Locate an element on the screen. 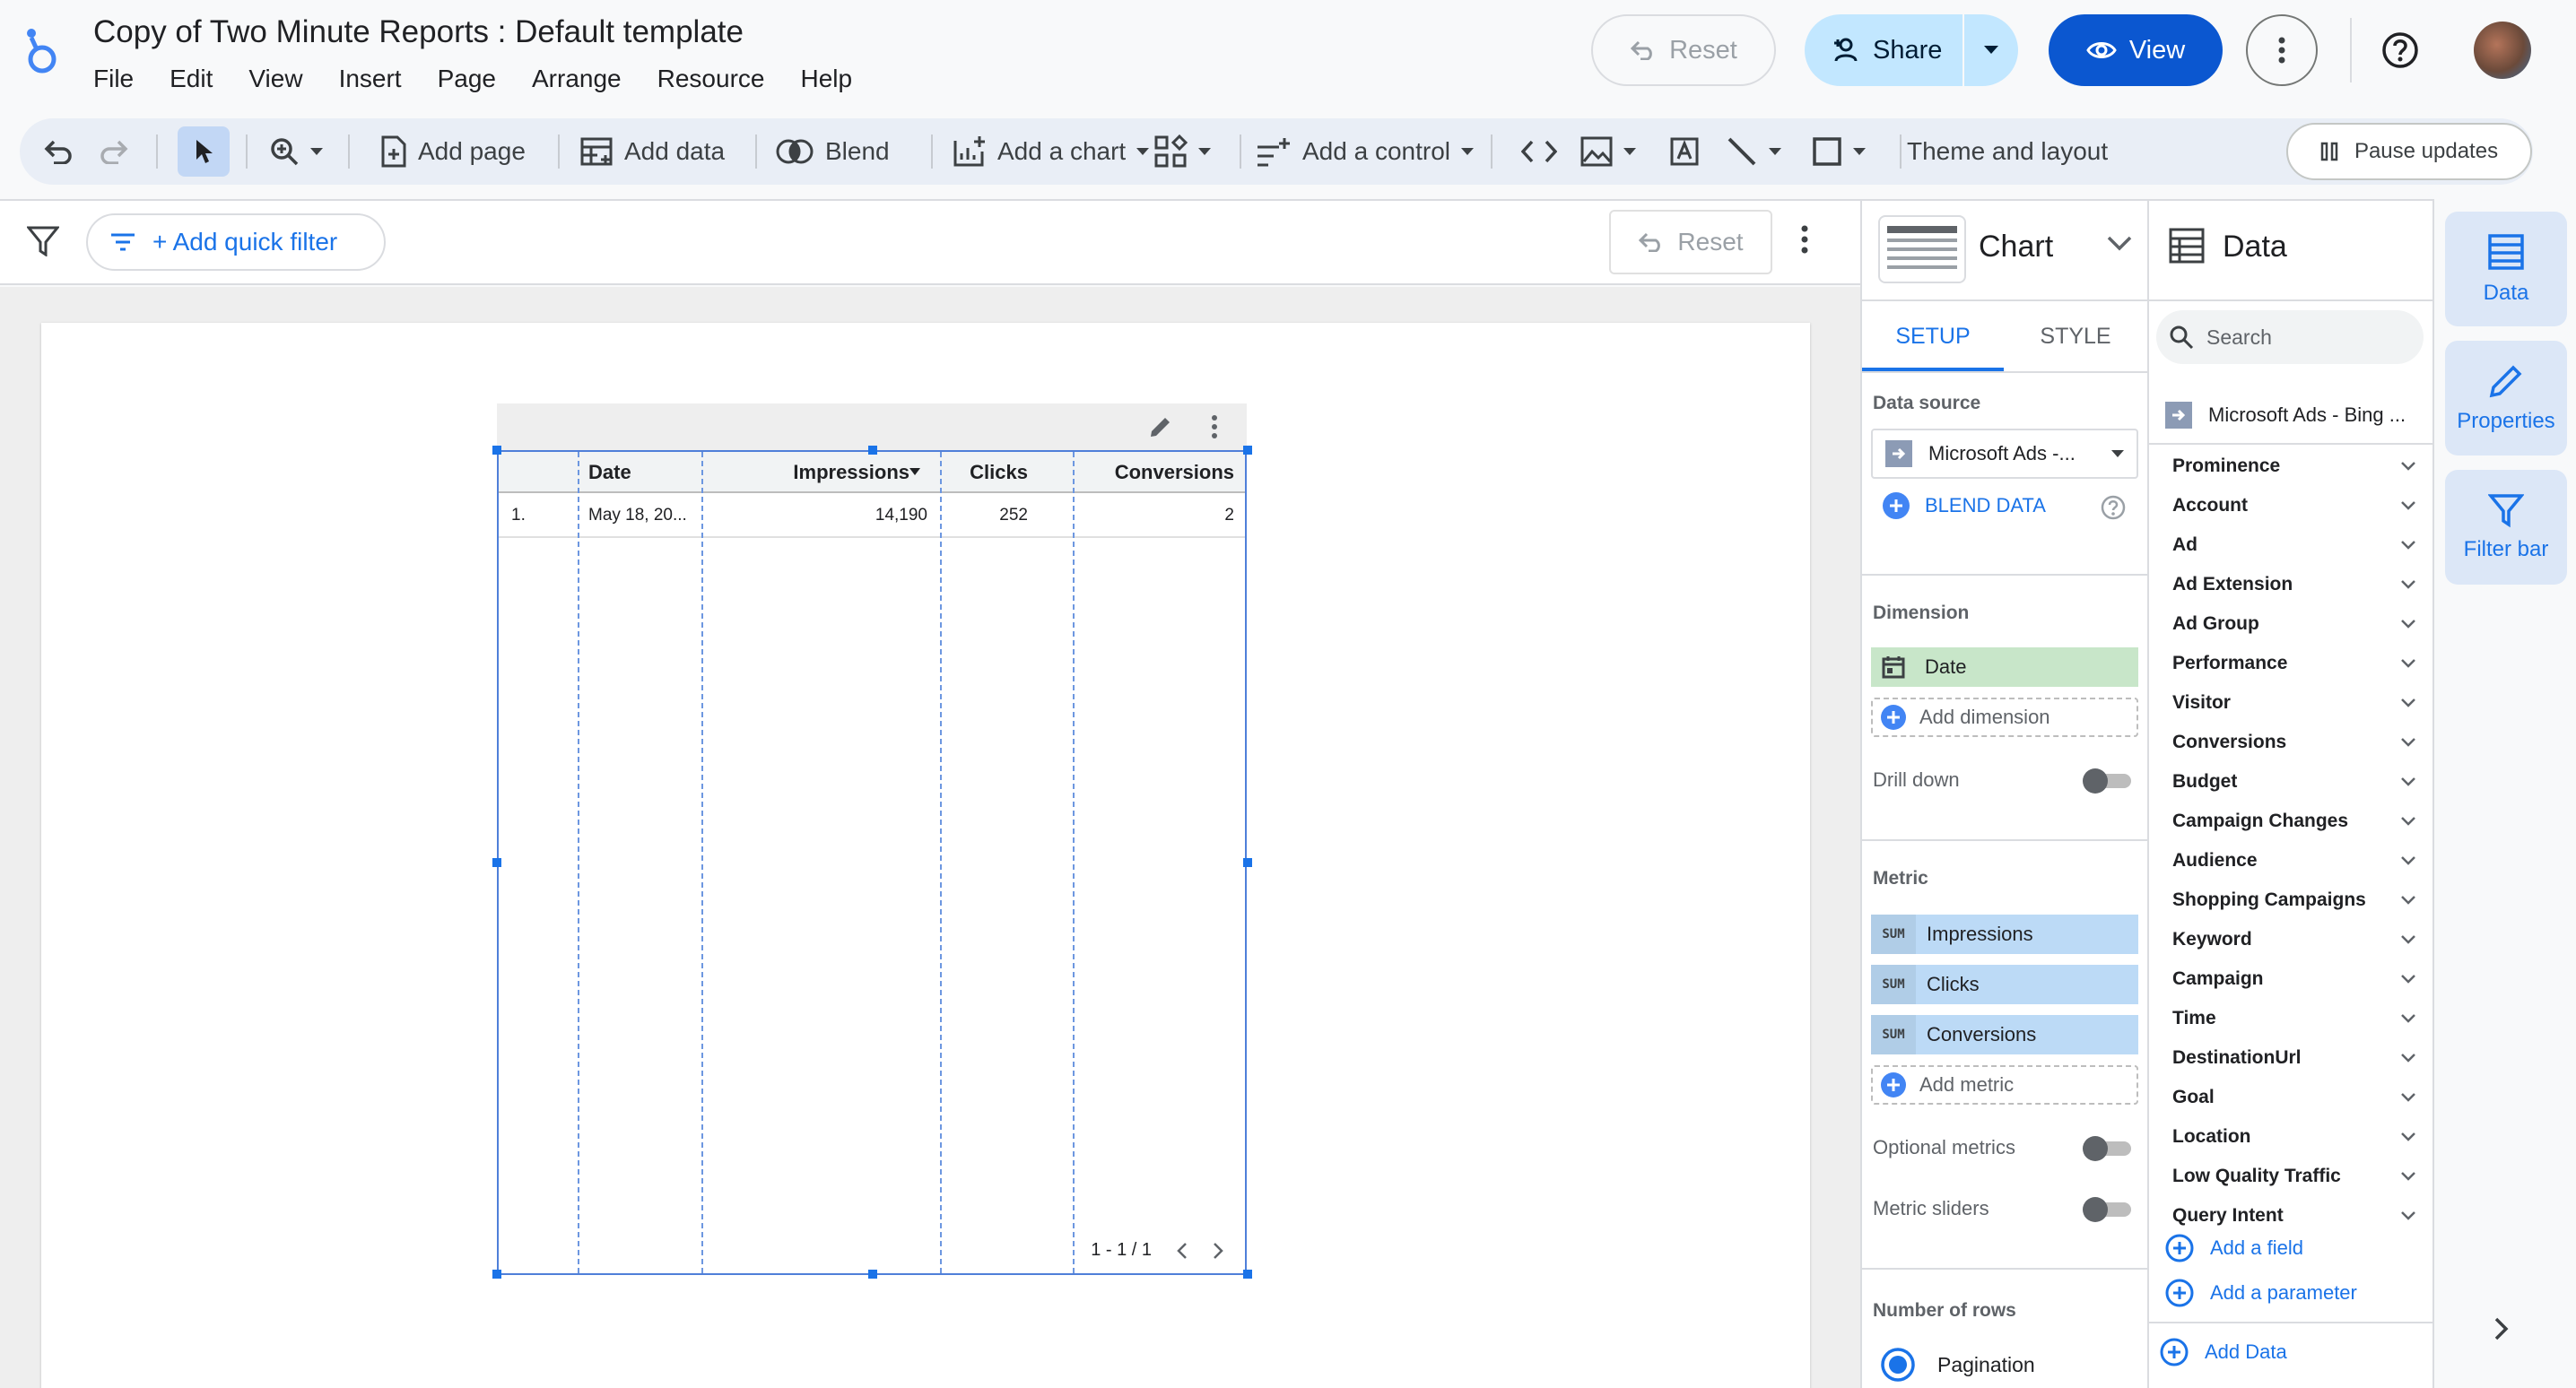 This screenshot has width=2576, height=1388. column-header-date: Date is located at coordinates (609, 472).